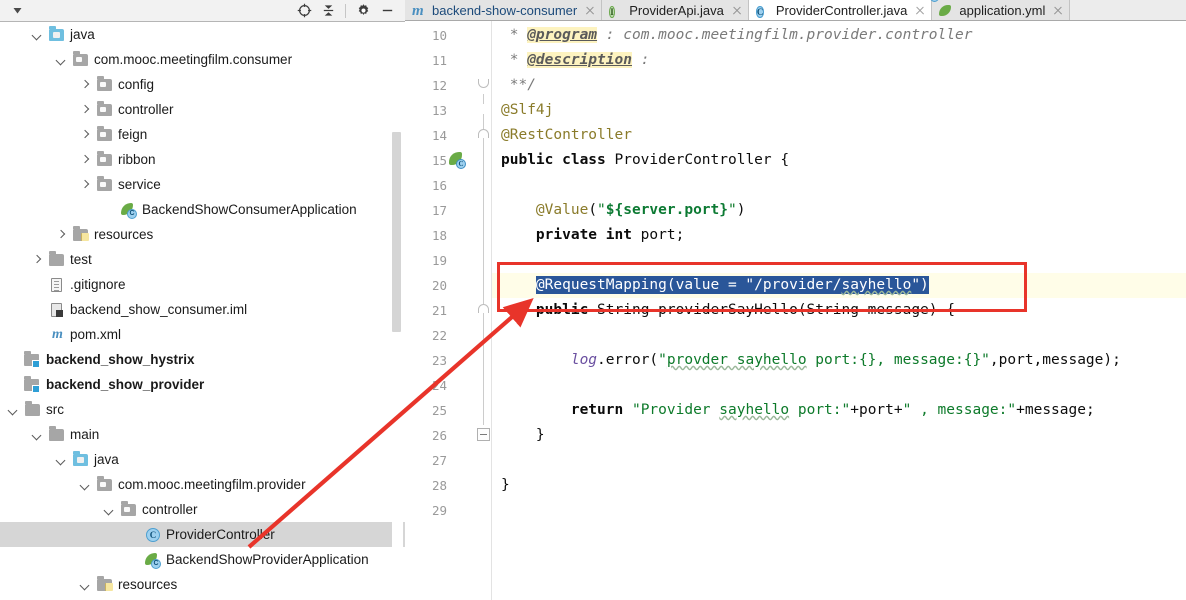 This screenshot has width=1186, height=600. Describe the element at coordinates (328, 11) in the screenshot. I see `collapse-all-button` at that location.